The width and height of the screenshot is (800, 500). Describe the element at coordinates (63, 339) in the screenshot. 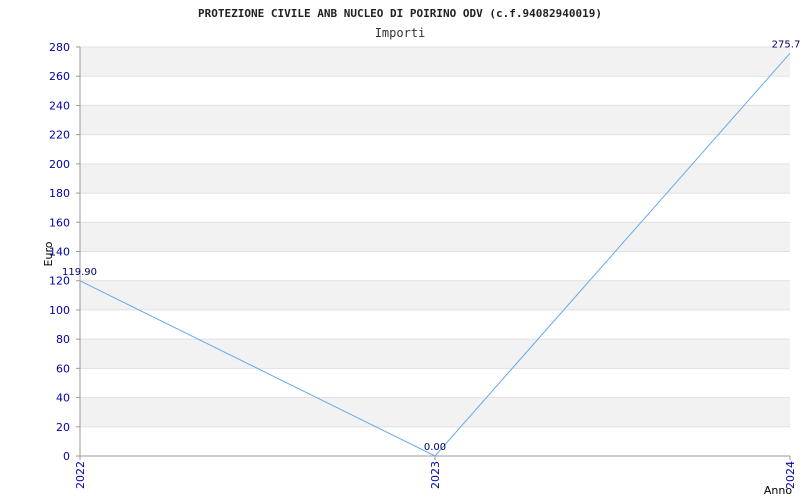

I see `y-tick-label: 80` at that location.